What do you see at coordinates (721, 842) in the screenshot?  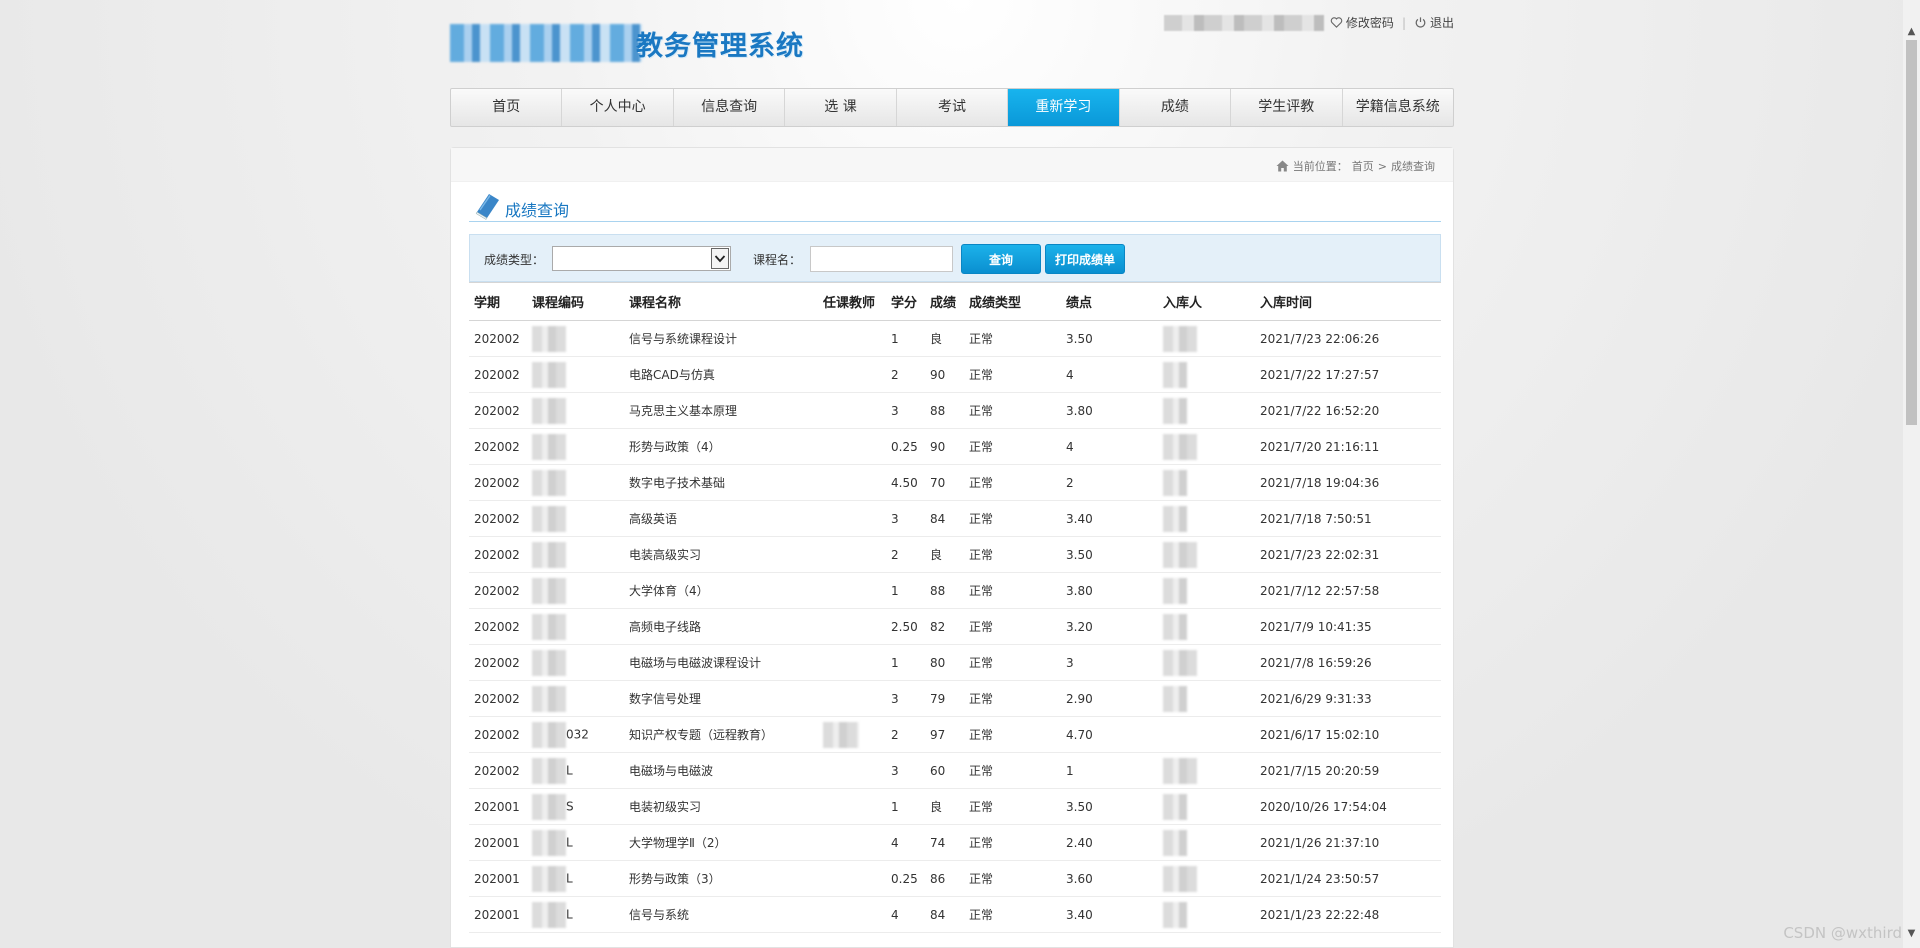 I see `cell-course-name: 大学物理学Ⅱ（2）` at bounding box center [721, 842].